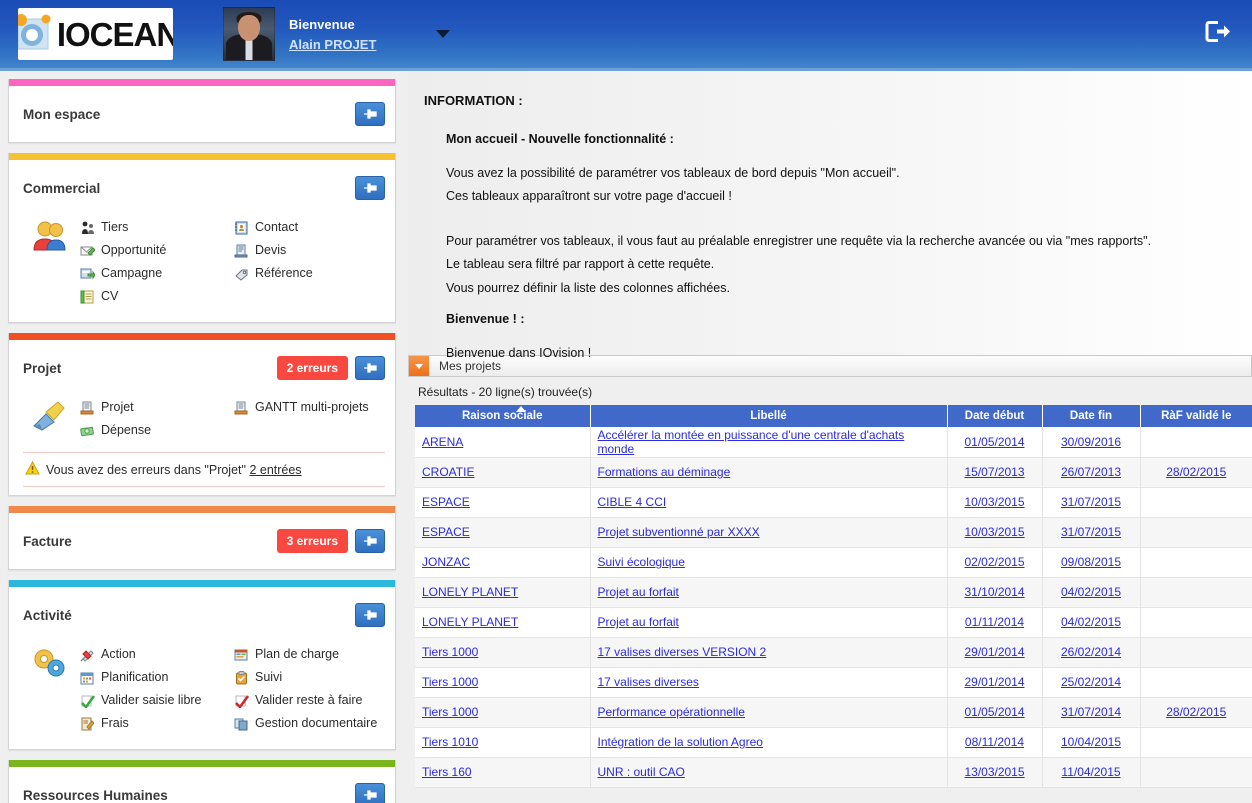 This screenshot has width=1252, height=803. I want to click on cell-raison-sociale-link: CROATIE, so click(448, 472).